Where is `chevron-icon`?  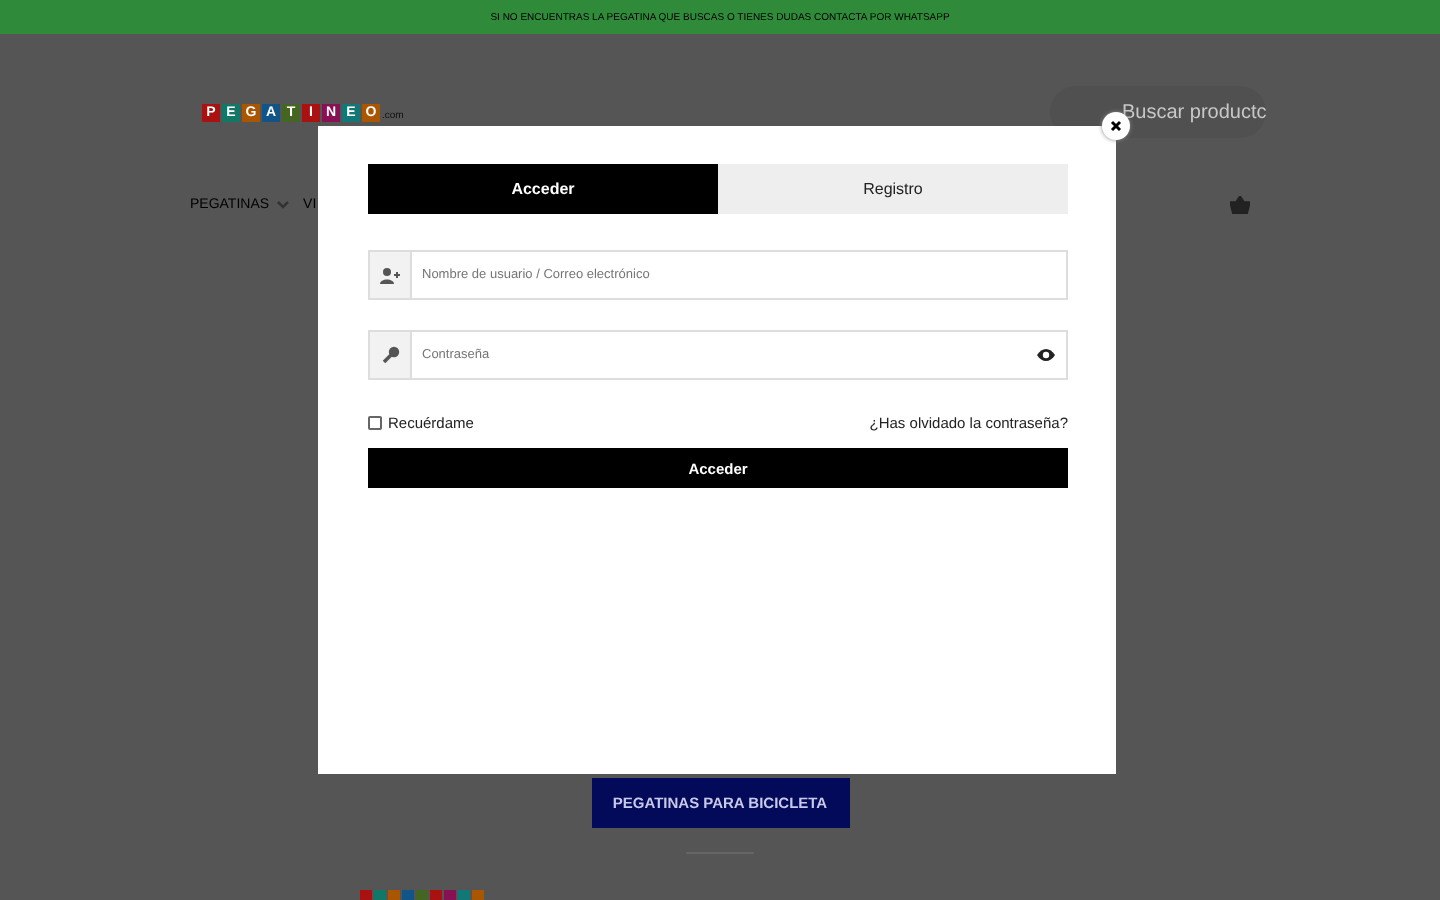 chevron-icon is located at coordinates (282, 204).